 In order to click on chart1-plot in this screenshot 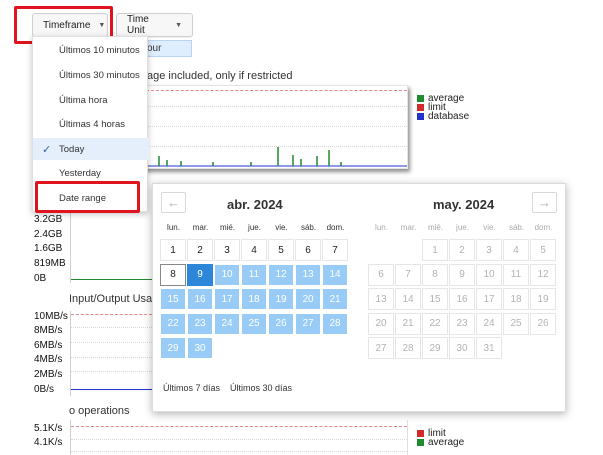, I will do `click(274, 157)`.